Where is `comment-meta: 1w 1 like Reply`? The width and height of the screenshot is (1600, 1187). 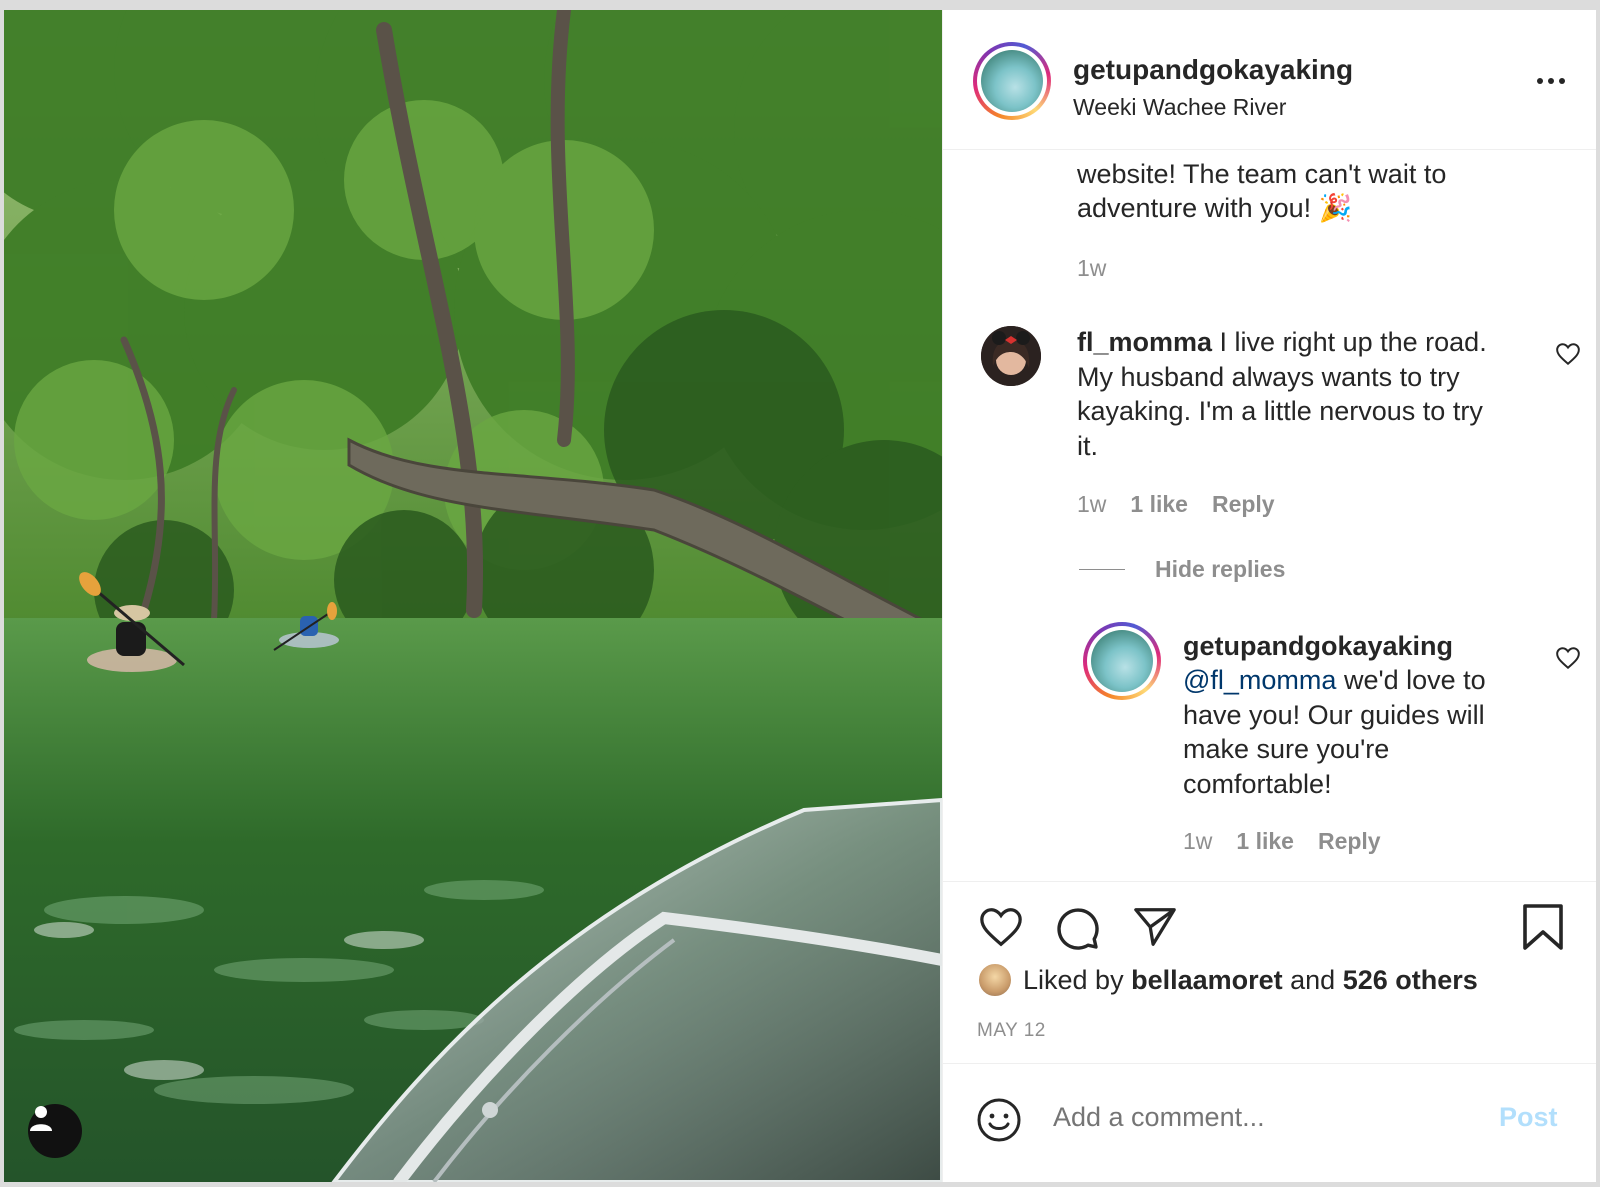 comment-meta: 1w 1 like Reply is located at coordinates (1176, 504).